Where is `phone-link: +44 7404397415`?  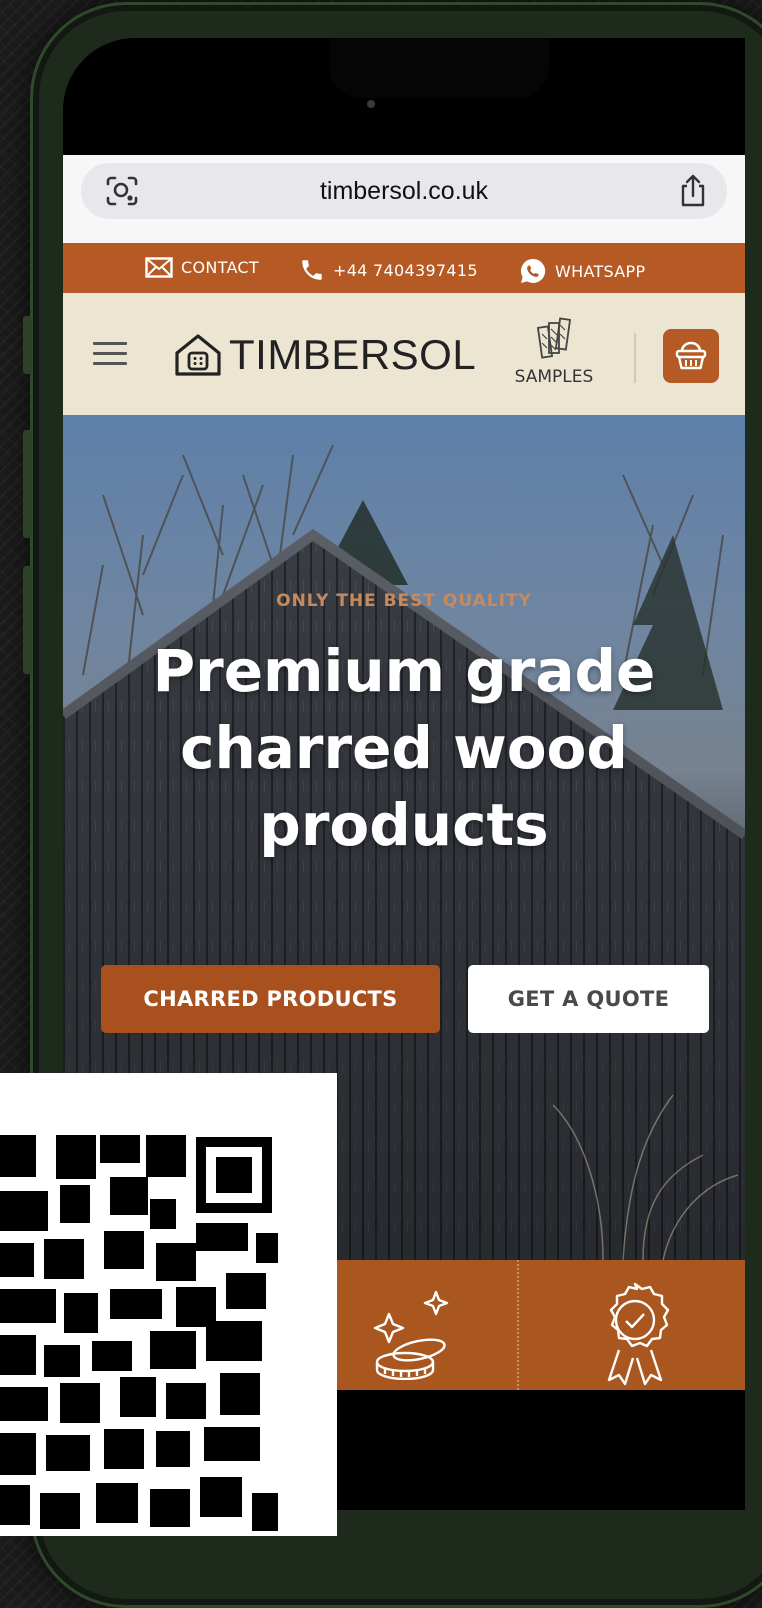 phone-link: +44 7404397415 is located at coordinates (388, 270).